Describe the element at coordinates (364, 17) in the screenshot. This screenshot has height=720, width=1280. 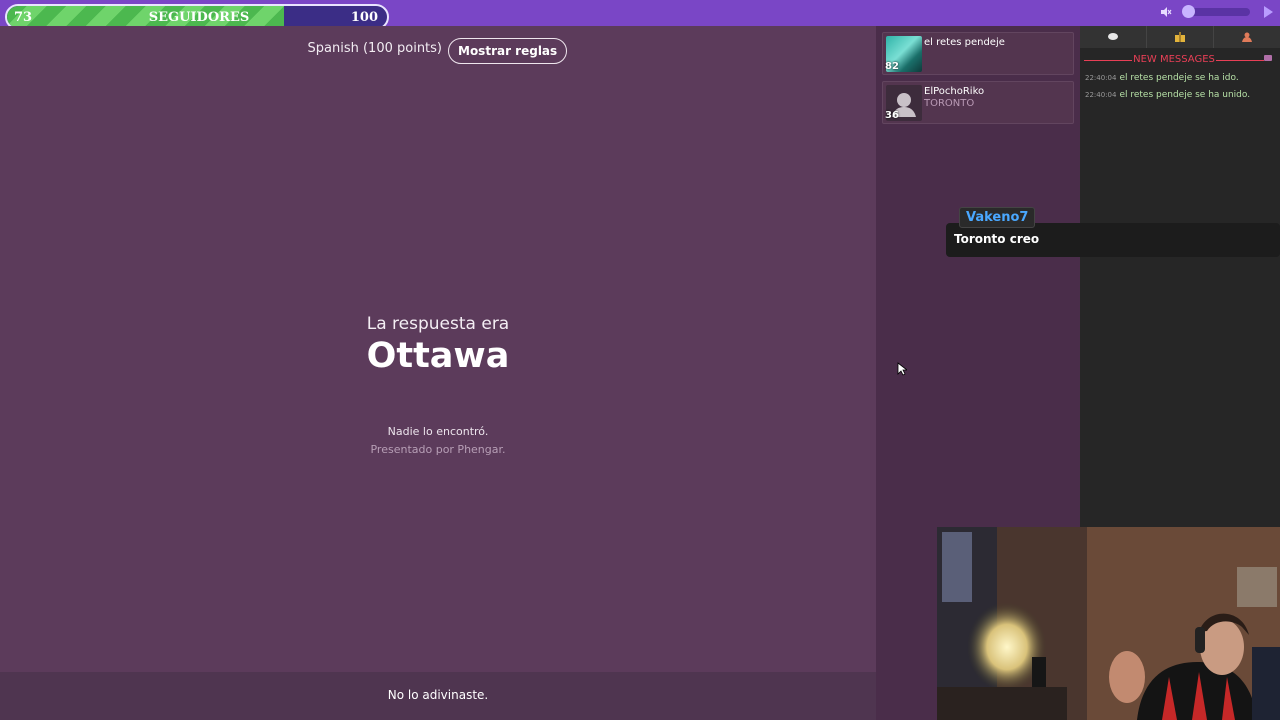
I see `goal-target-count: 100` at that location.